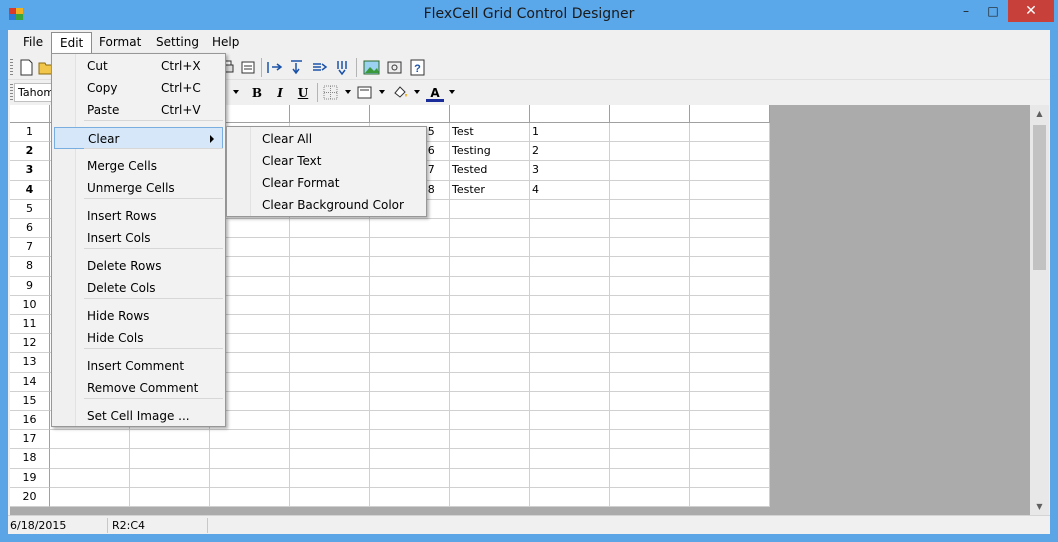  What do you see at coordinates (236, 92) in the screenshot?
I see `font-size-dropdown-arrow` at bounding box center [236, 92].